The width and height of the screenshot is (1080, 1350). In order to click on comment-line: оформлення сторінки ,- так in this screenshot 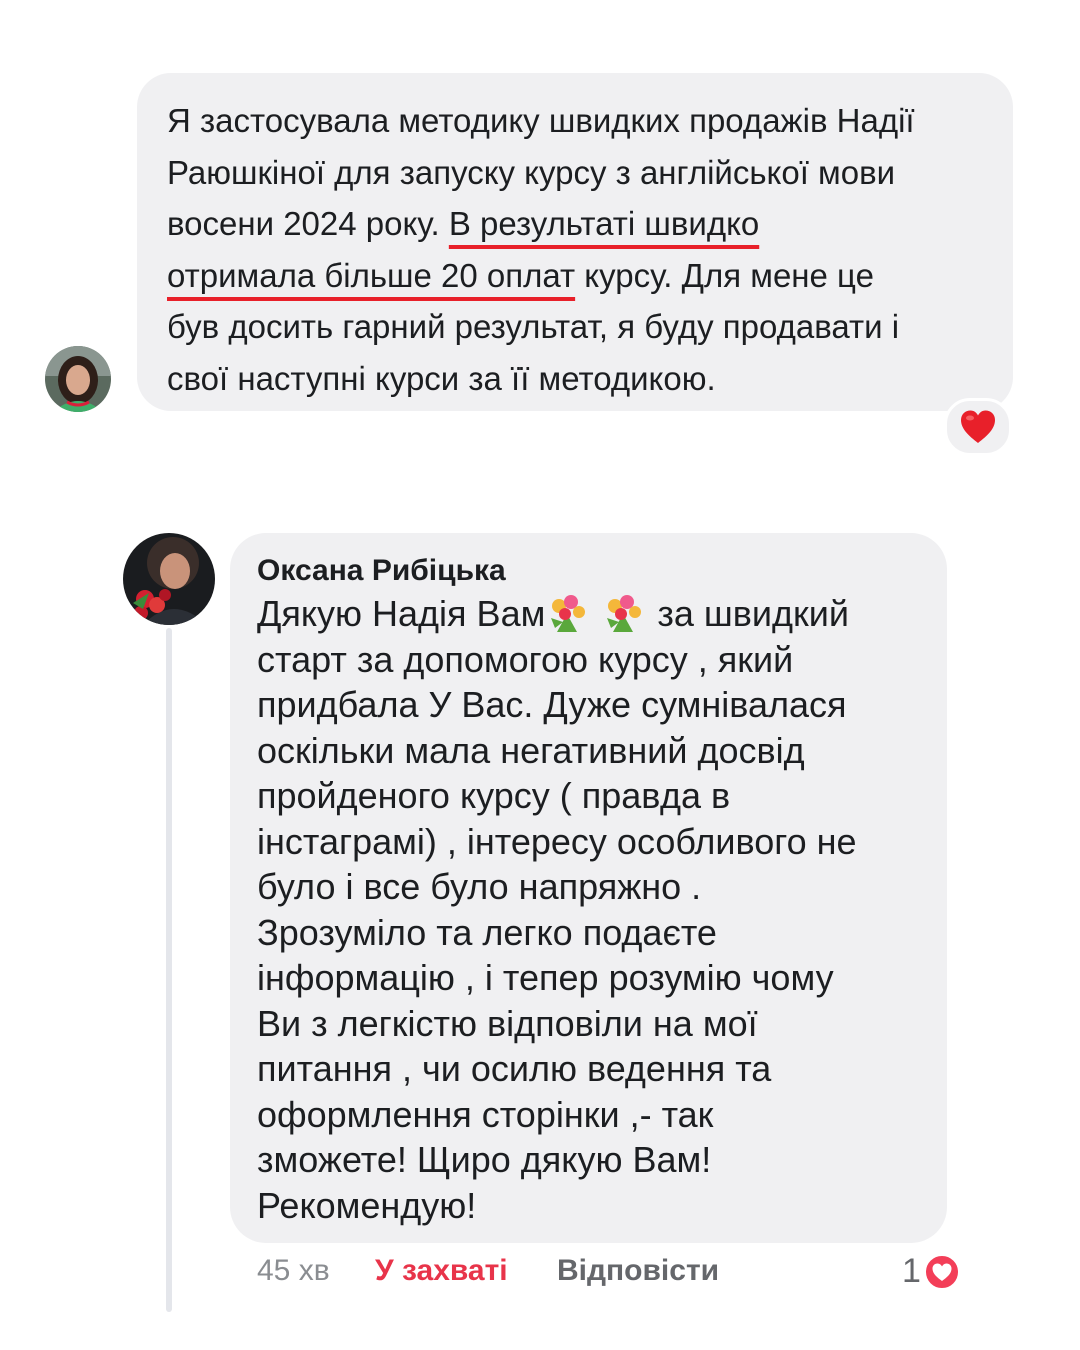, I will do `click(485, 1114)`.